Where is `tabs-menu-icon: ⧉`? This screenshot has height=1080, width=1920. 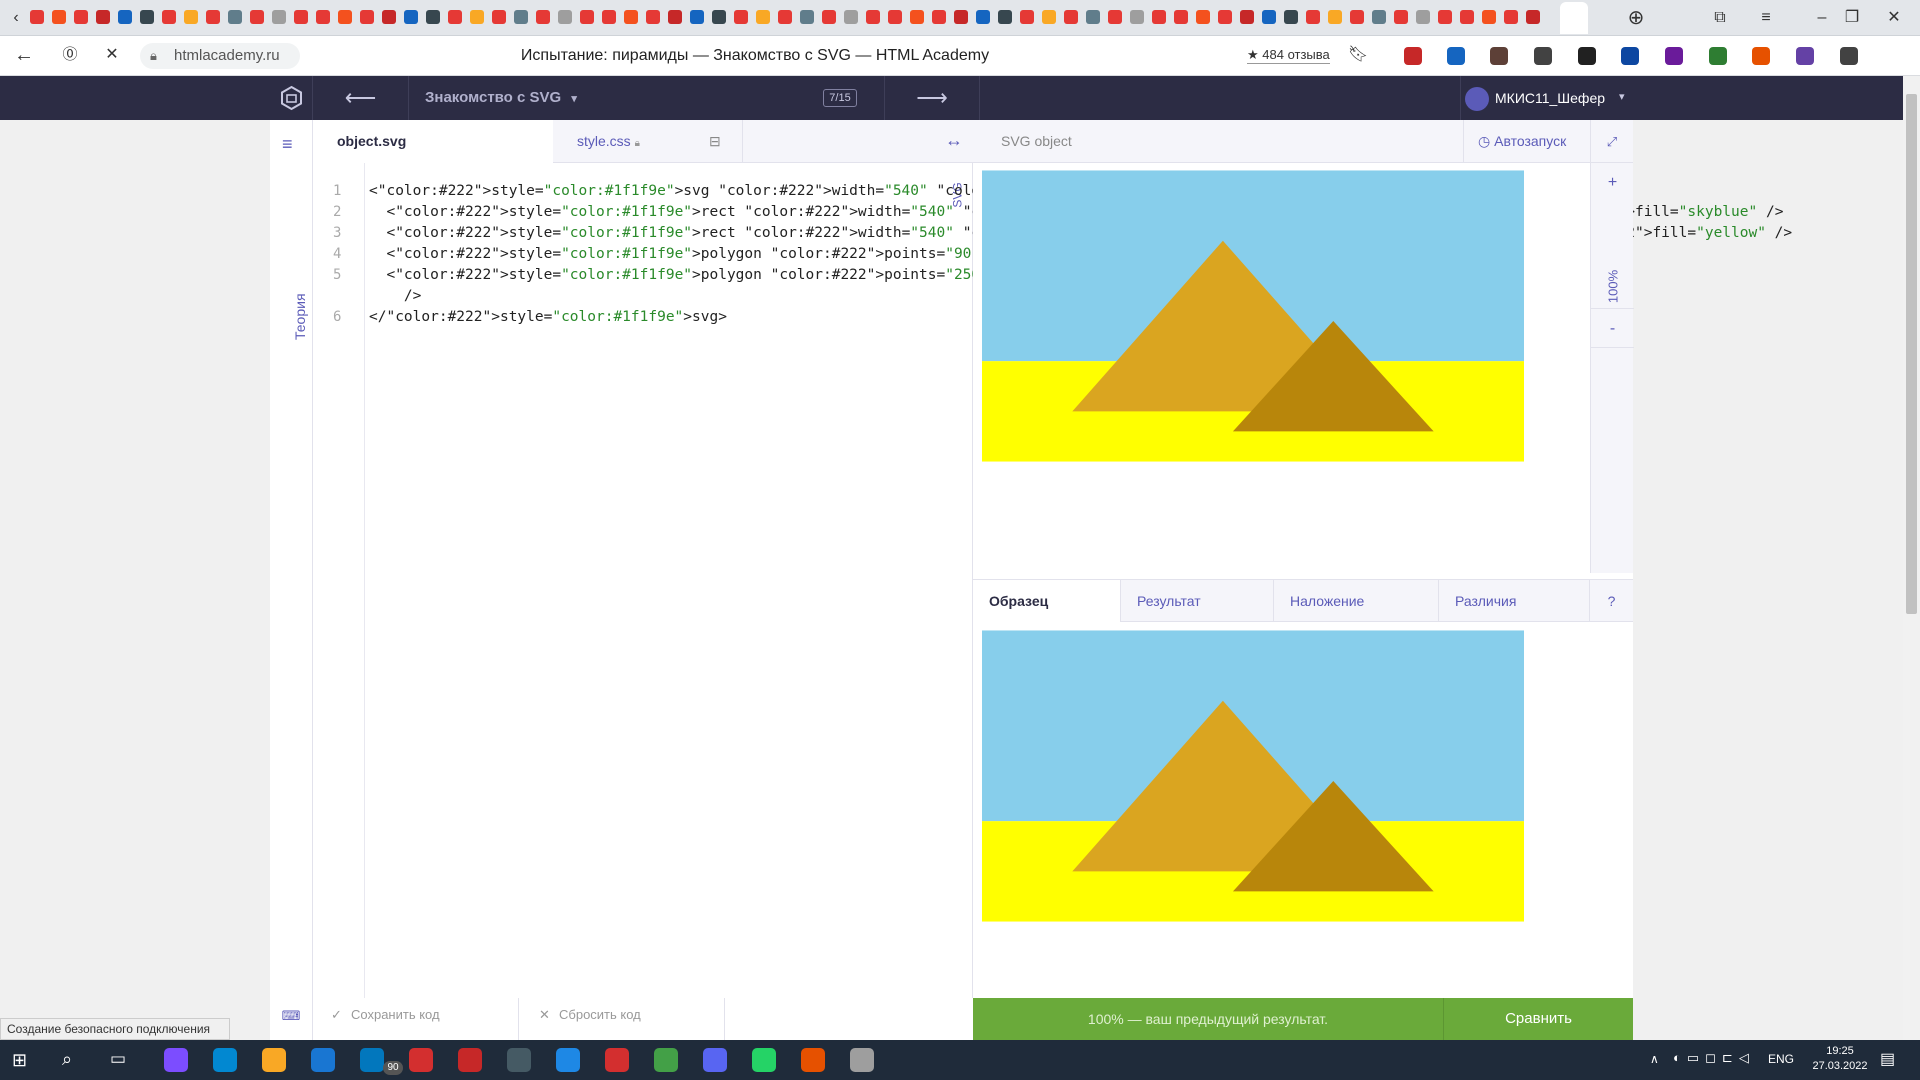
tabs-menu-icon: ⧉ is located at coordinates (1720, 18).